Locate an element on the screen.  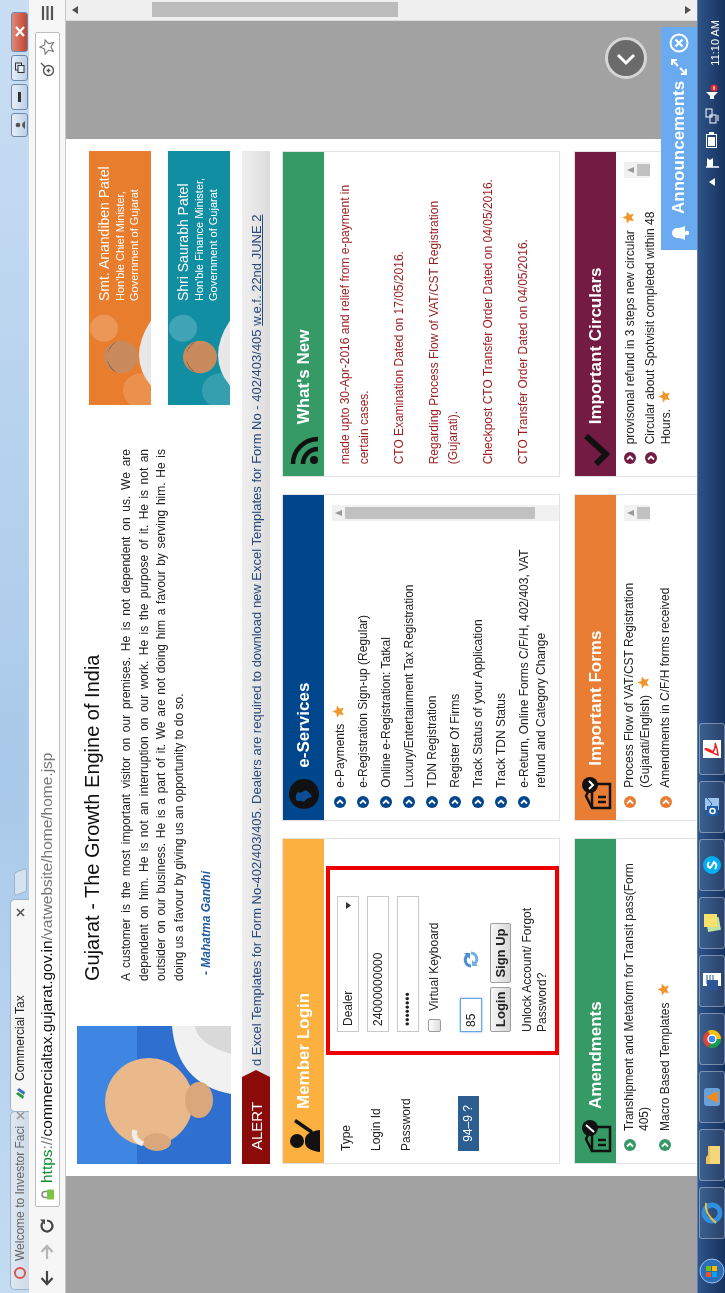
network-icon is located at coordinates (711, 115).